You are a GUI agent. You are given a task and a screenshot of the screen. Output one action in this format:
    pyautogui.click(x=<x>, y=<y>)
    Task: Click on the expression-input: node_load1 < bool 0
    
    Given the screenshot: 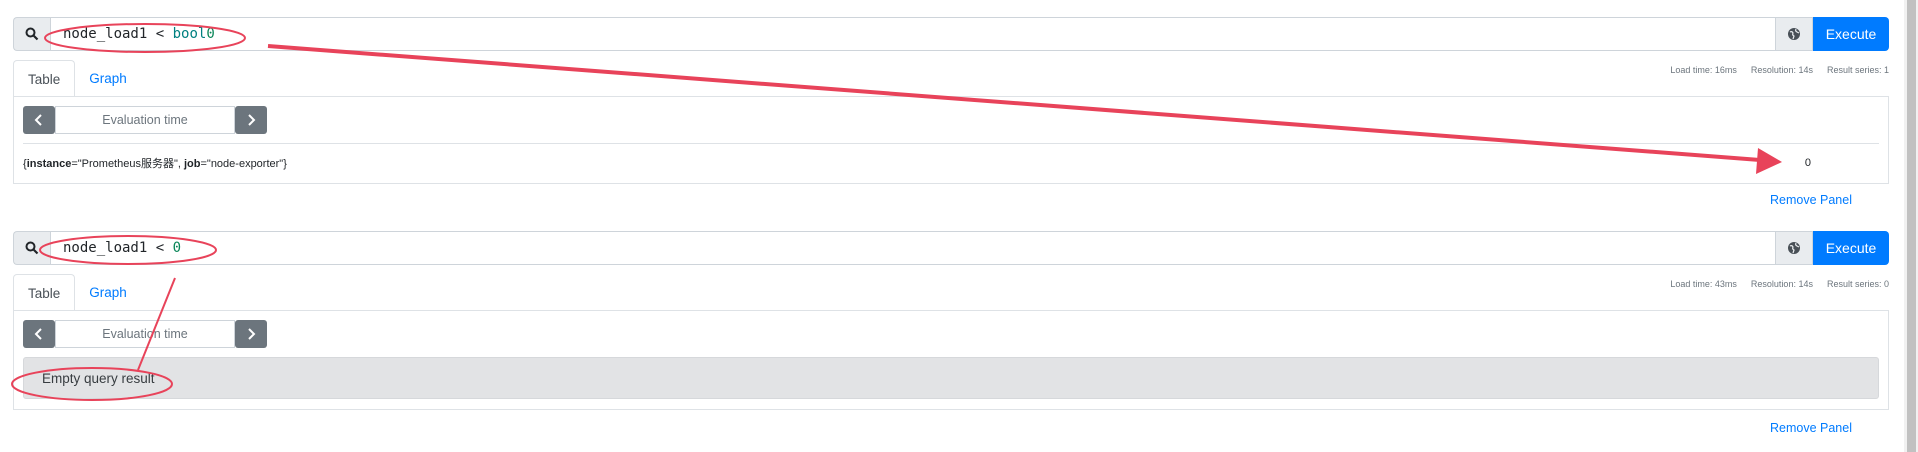 What is the action you would take?
    pyautogui.click(x=913, y=34)
    